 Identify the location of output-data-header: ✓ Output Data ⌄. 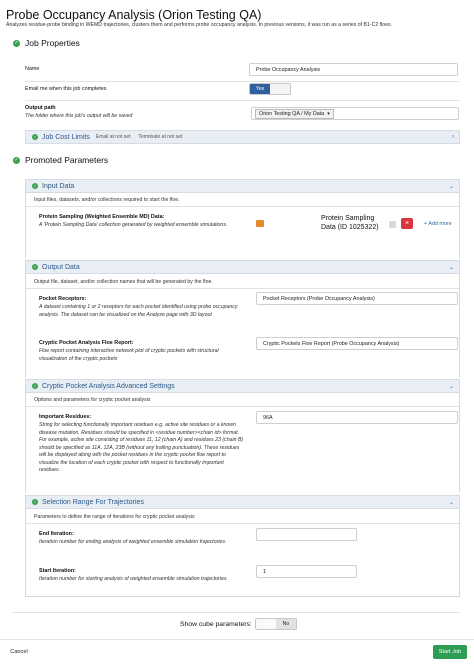
(242, 267).